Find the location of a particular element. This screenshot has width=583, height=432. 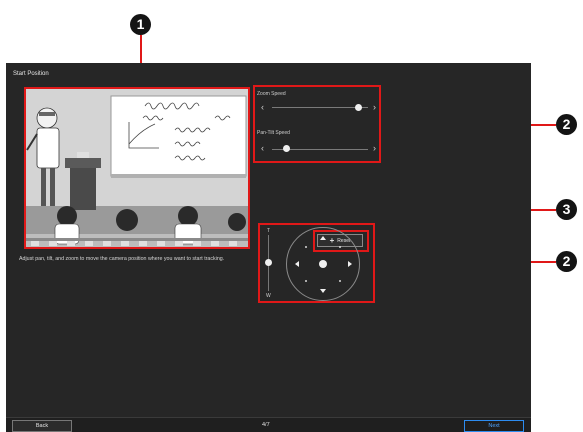

page-indicator: 4/7 is located at coordinates (266, 425).